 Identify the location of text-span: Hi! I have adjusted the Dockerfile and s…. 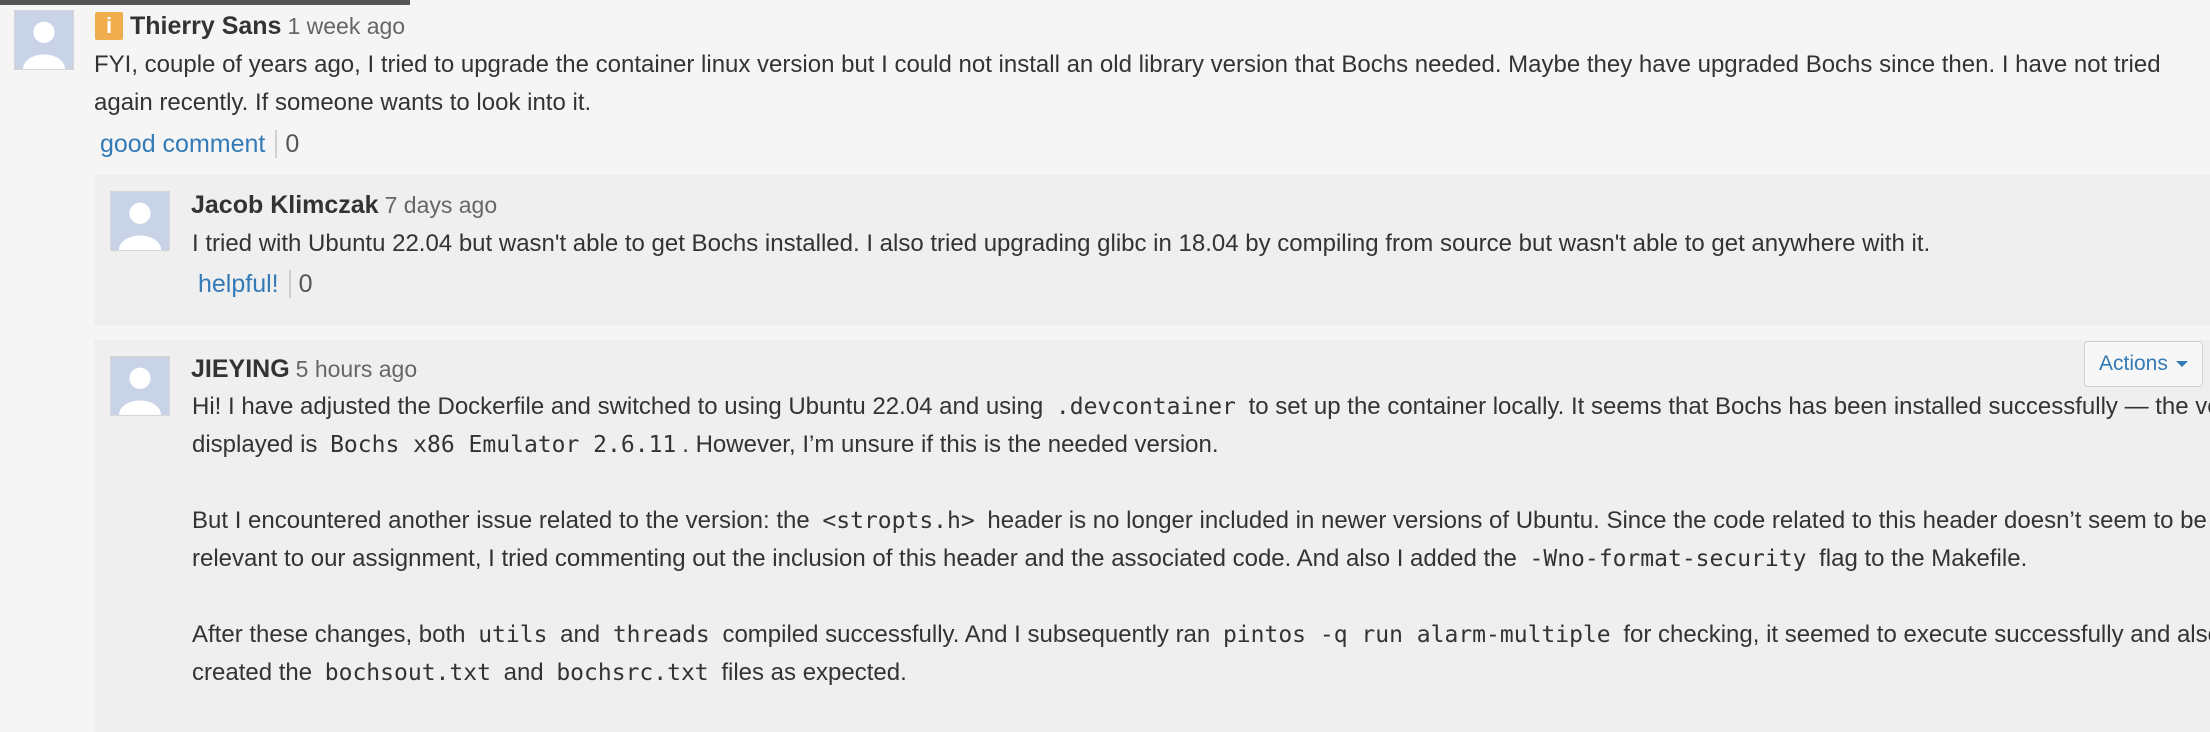
(618, 406).